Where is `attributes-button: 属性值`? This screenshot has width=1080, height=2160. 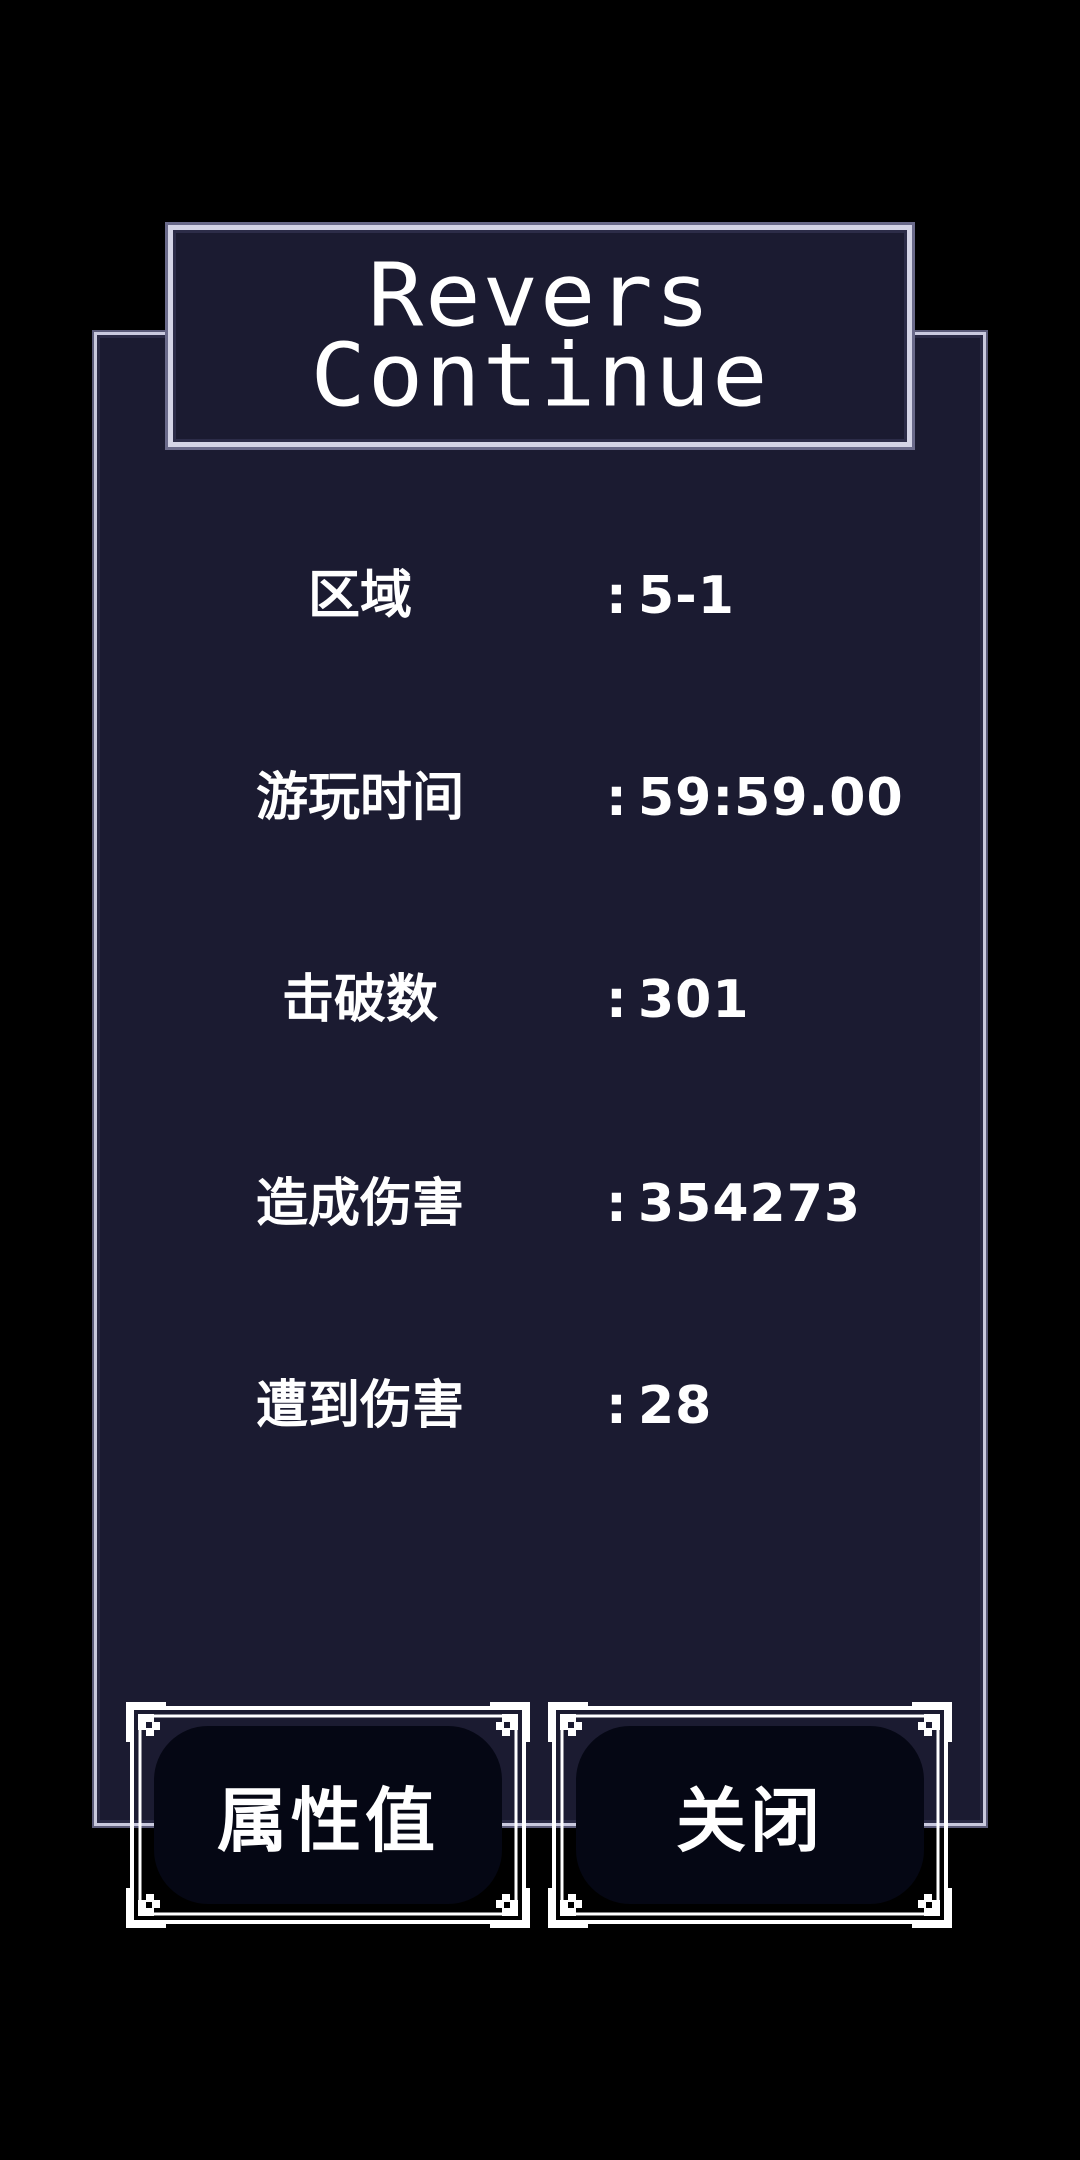
attributes-button: 属性值 is located at coordinates (328, 1815).